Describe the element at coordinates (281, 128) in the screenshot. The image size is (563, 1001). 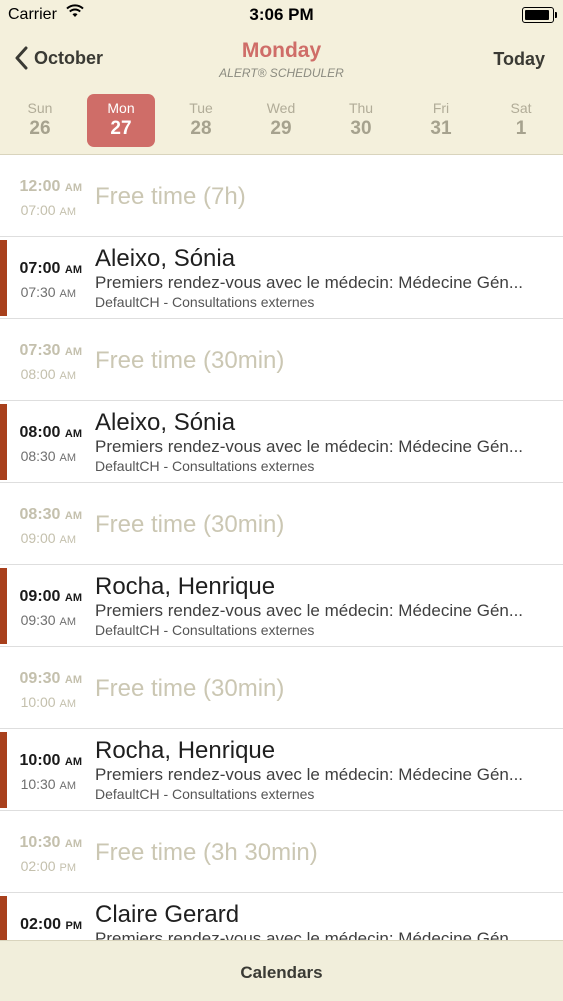
I see `day-date: 29` at that location.